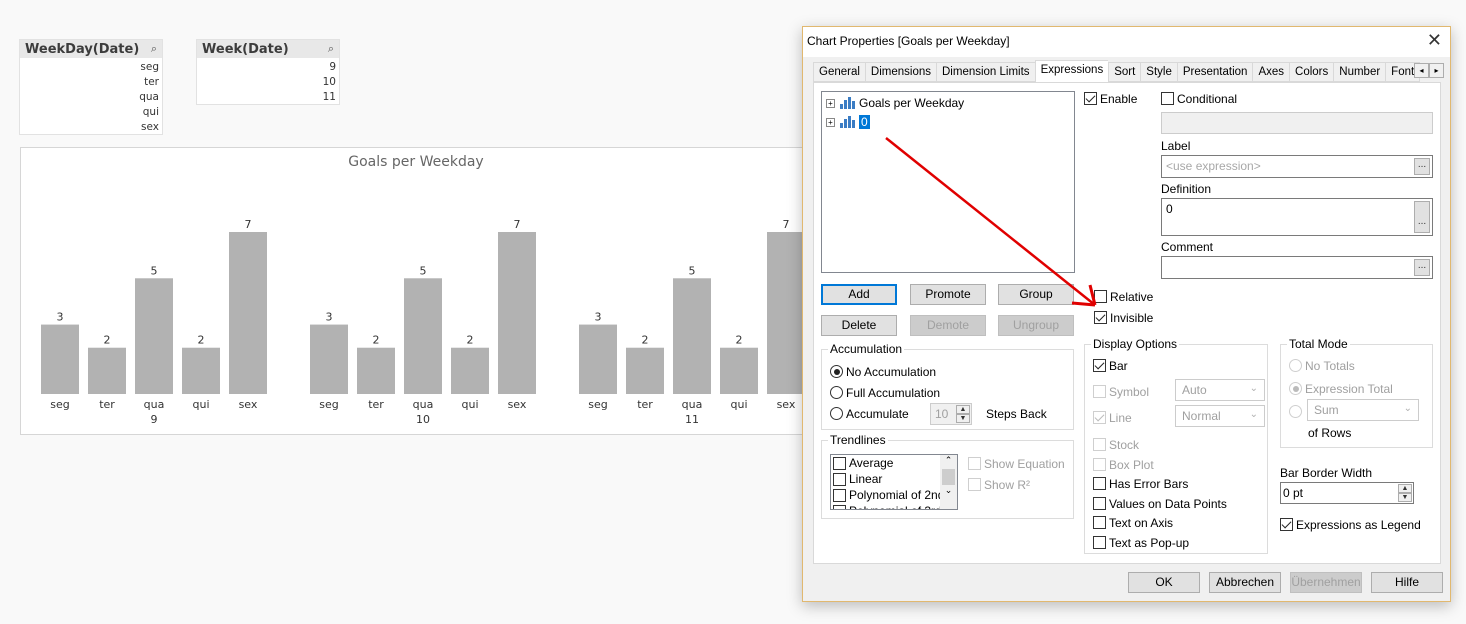 This screenshot has width=1466, height=624. I want to click on full-accumulation-radio: Full Accumulation, so click(885, 392).